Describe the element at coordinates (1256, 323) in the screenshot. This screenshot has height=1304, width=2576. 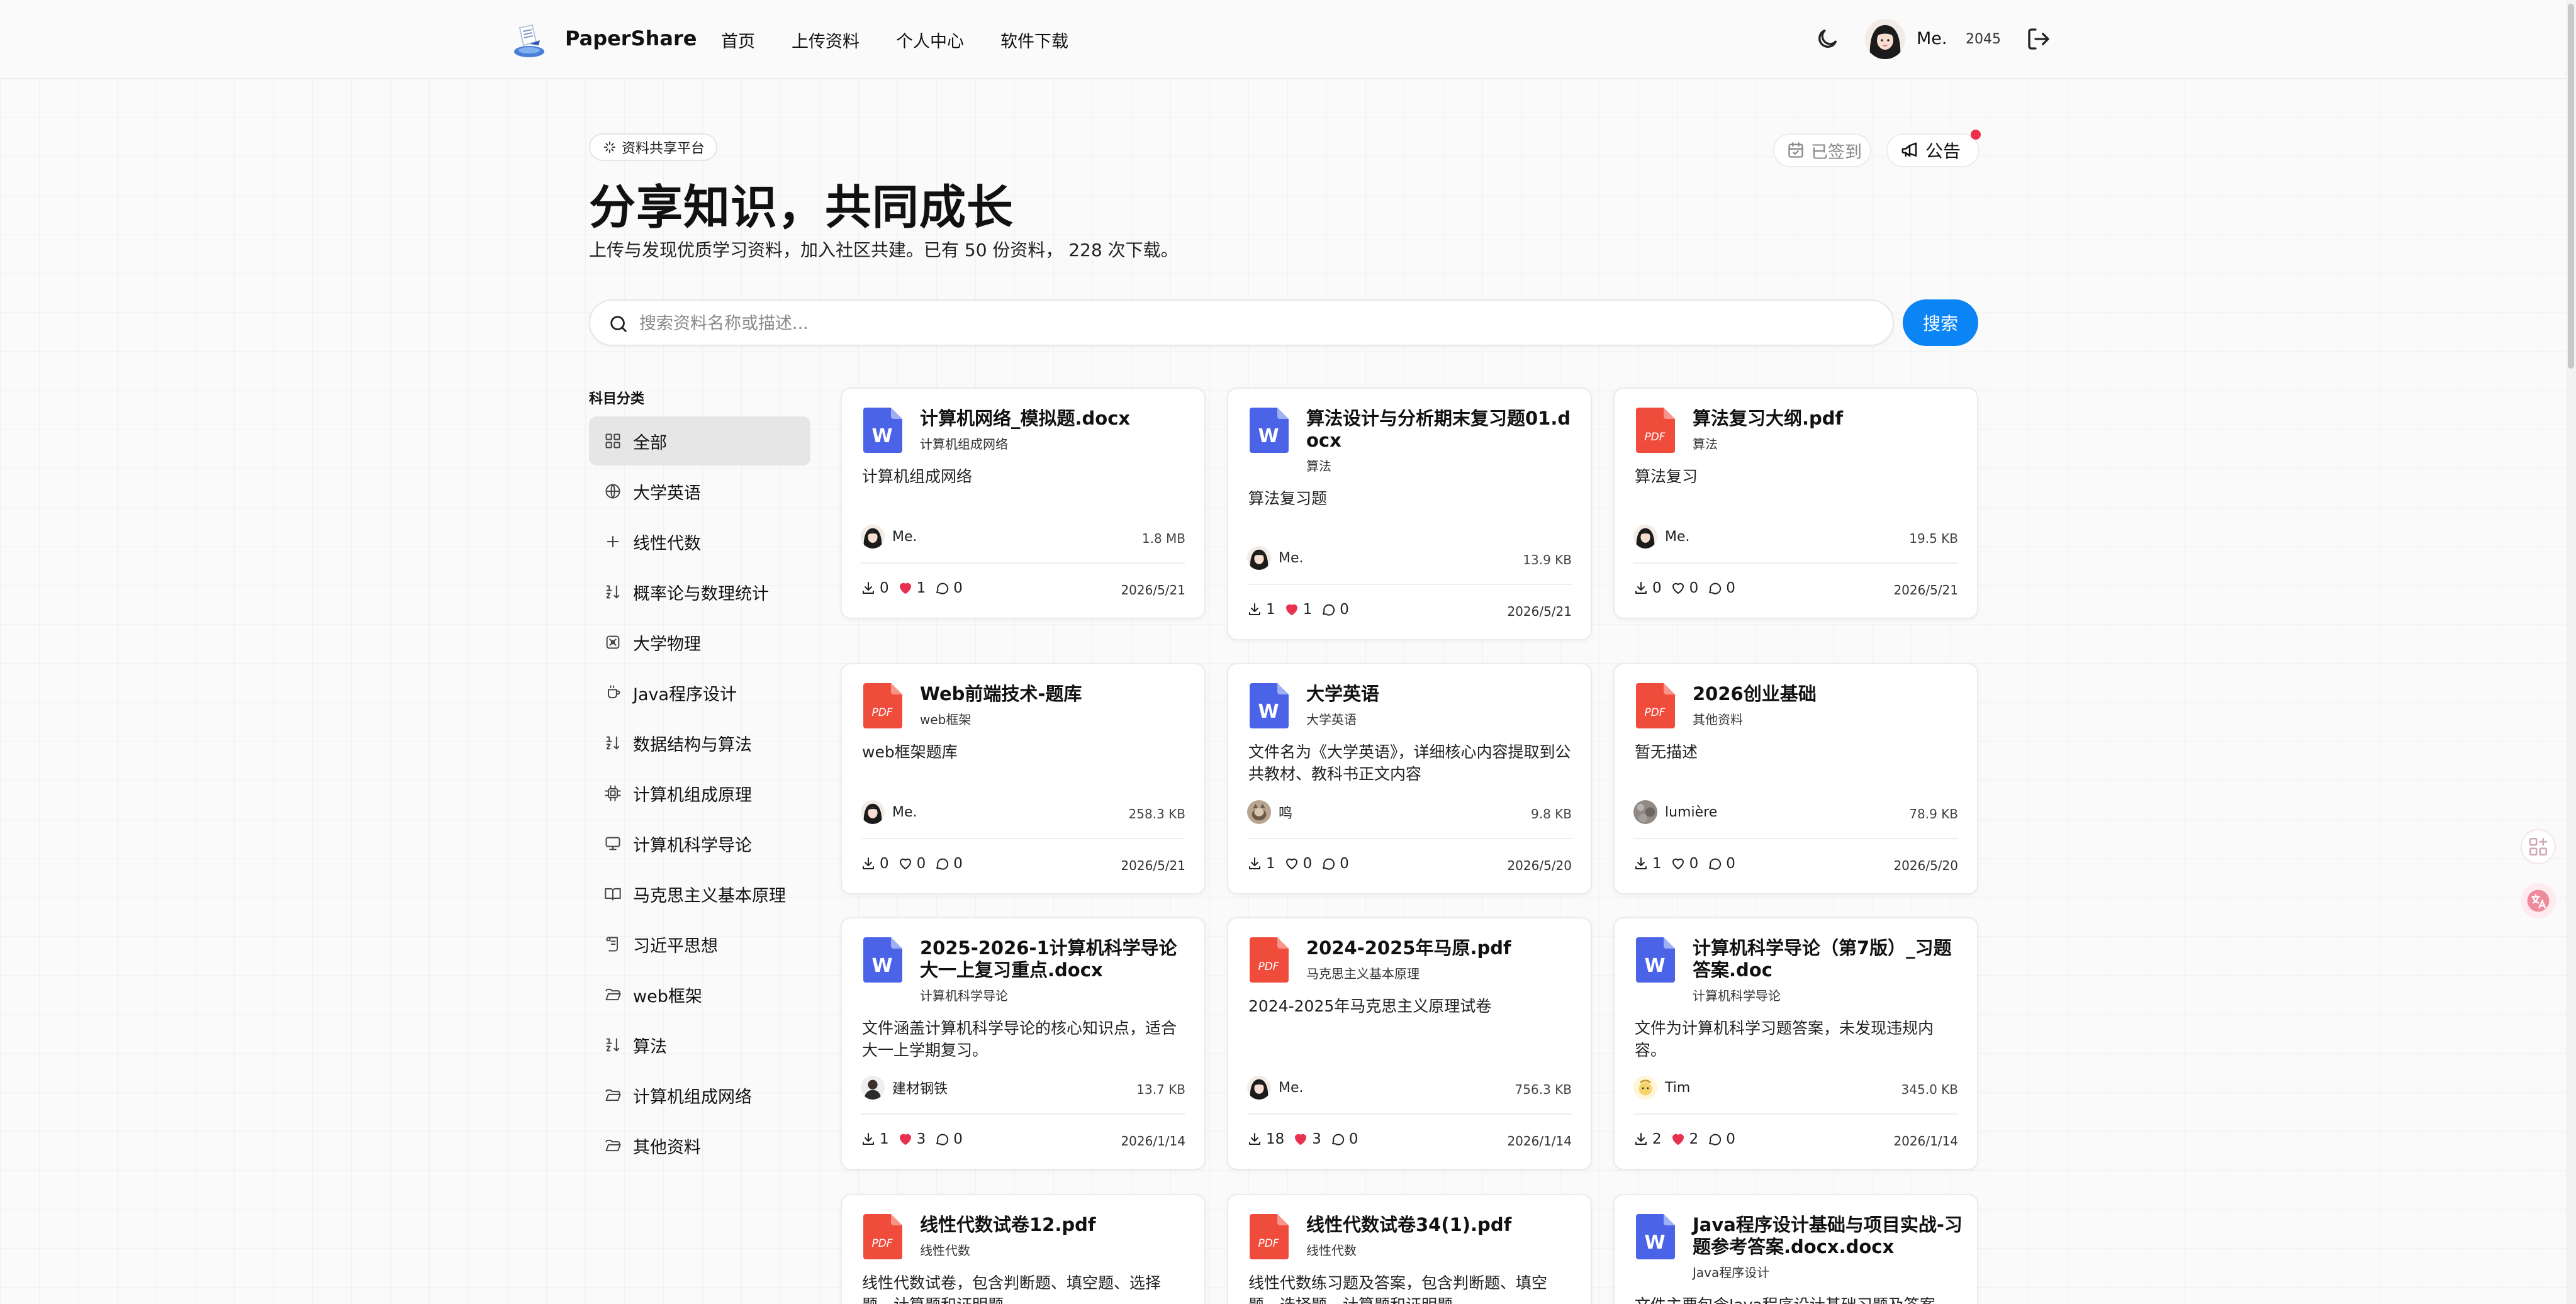
I see `search-input` at that location.